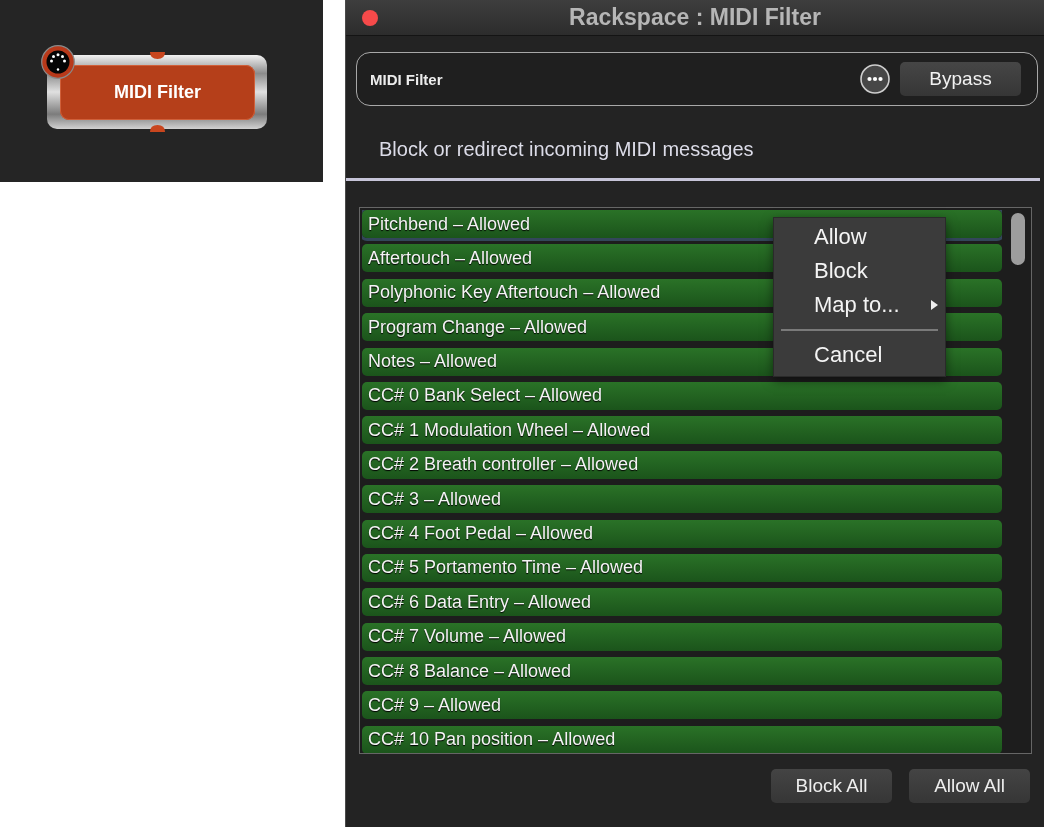  I want to click on window-title: Rackspace : MIDI Filter, so click(695, 17).